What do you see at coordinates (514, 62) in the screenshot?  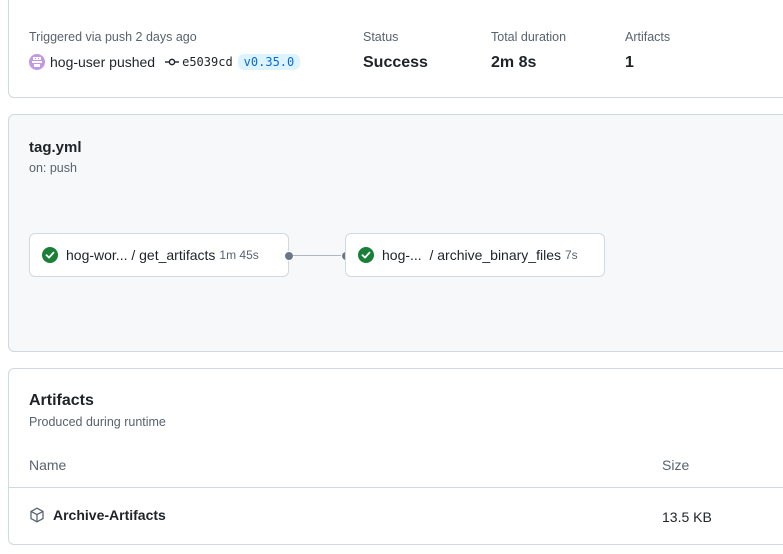 I see `duration-value: 2m 8s` at bounding box center [514, 62].